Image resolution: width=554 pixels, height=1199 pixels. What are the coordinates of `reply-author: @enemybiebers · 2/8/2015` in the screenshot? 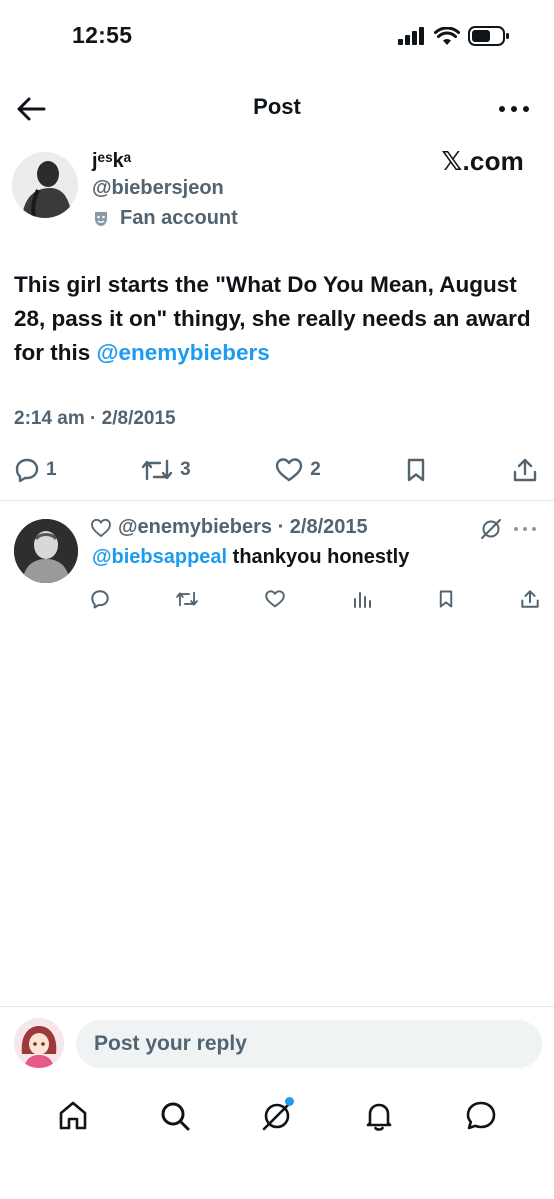 It's located at (243, 527).